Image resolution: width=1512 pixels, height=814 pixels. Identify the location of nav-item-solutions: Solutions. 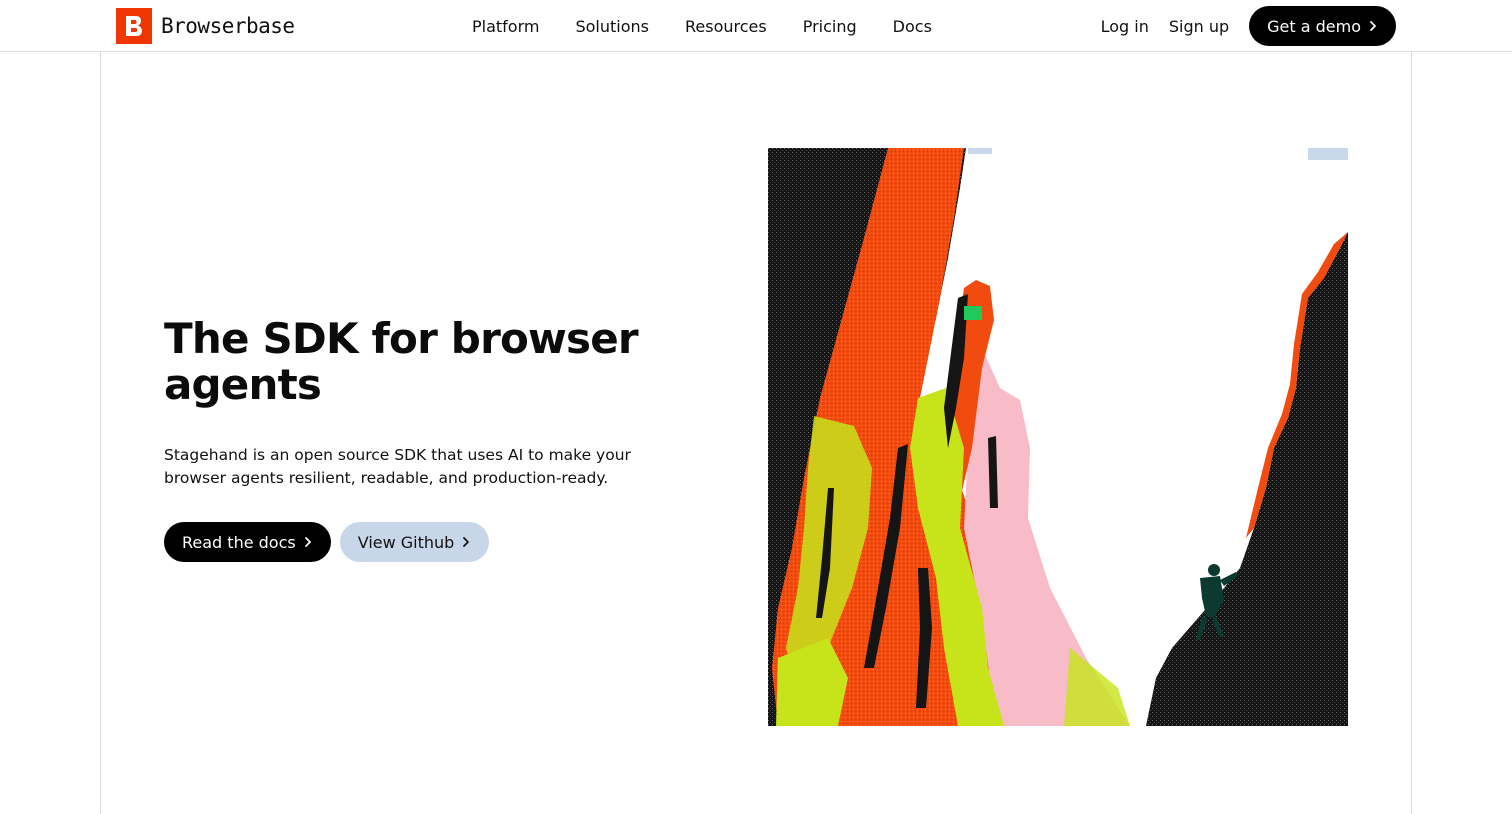
(612, 26).